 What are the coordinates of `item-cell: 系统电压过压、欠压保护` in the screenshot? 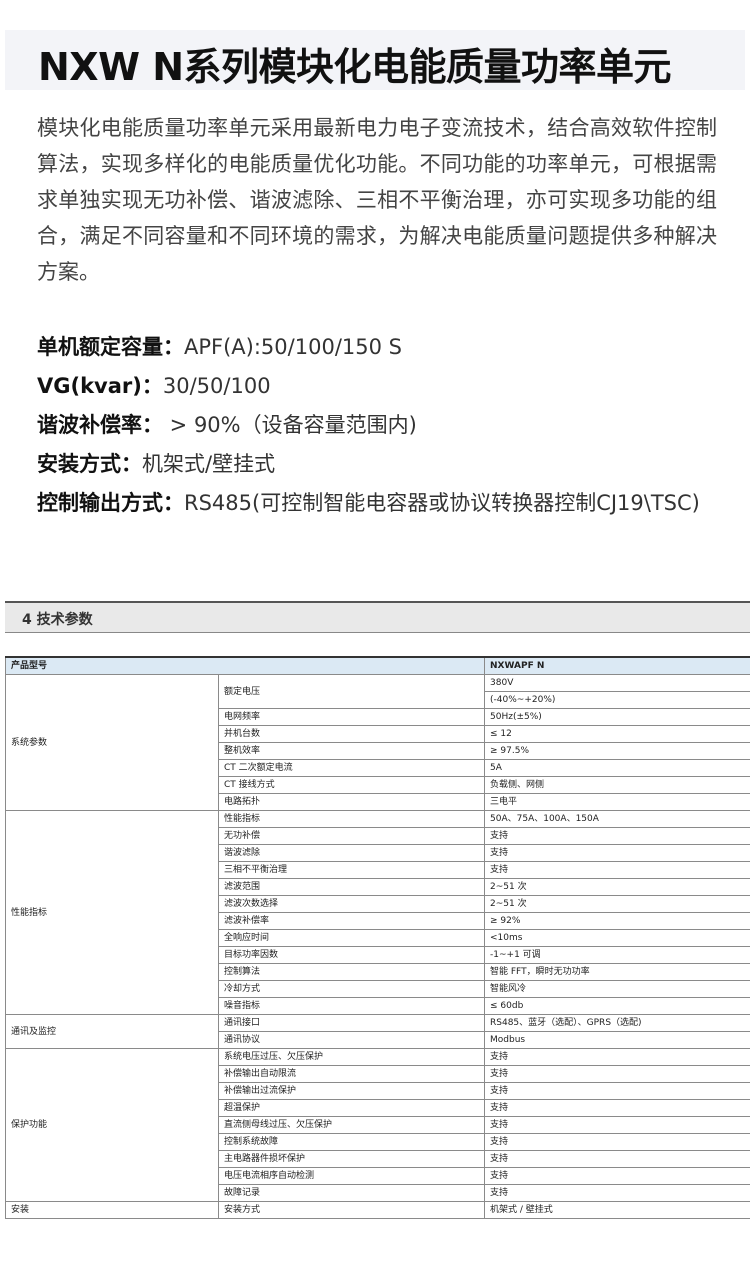 It's located at (351, 1057).